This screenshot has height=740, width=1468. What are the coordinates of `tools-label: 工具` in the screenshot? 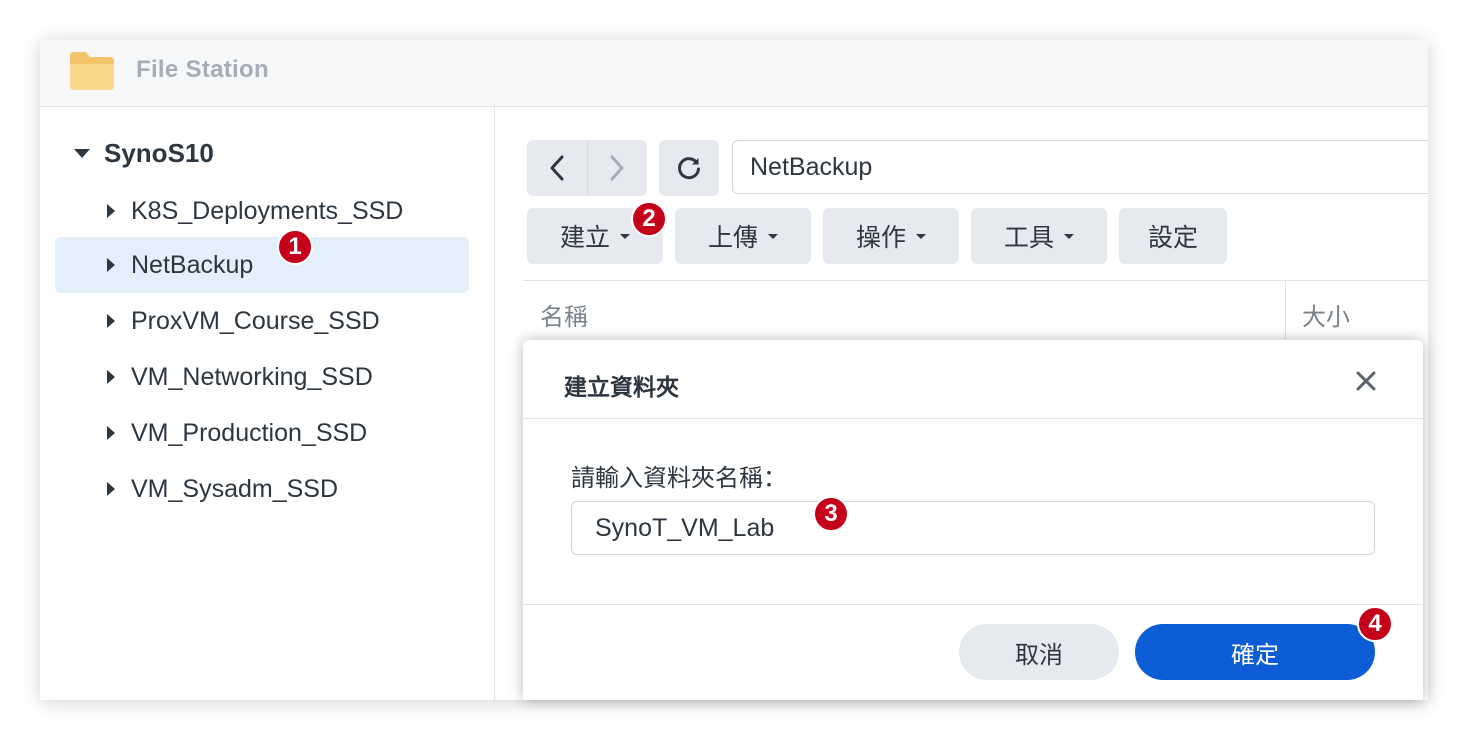 It's located at (1028, 238).